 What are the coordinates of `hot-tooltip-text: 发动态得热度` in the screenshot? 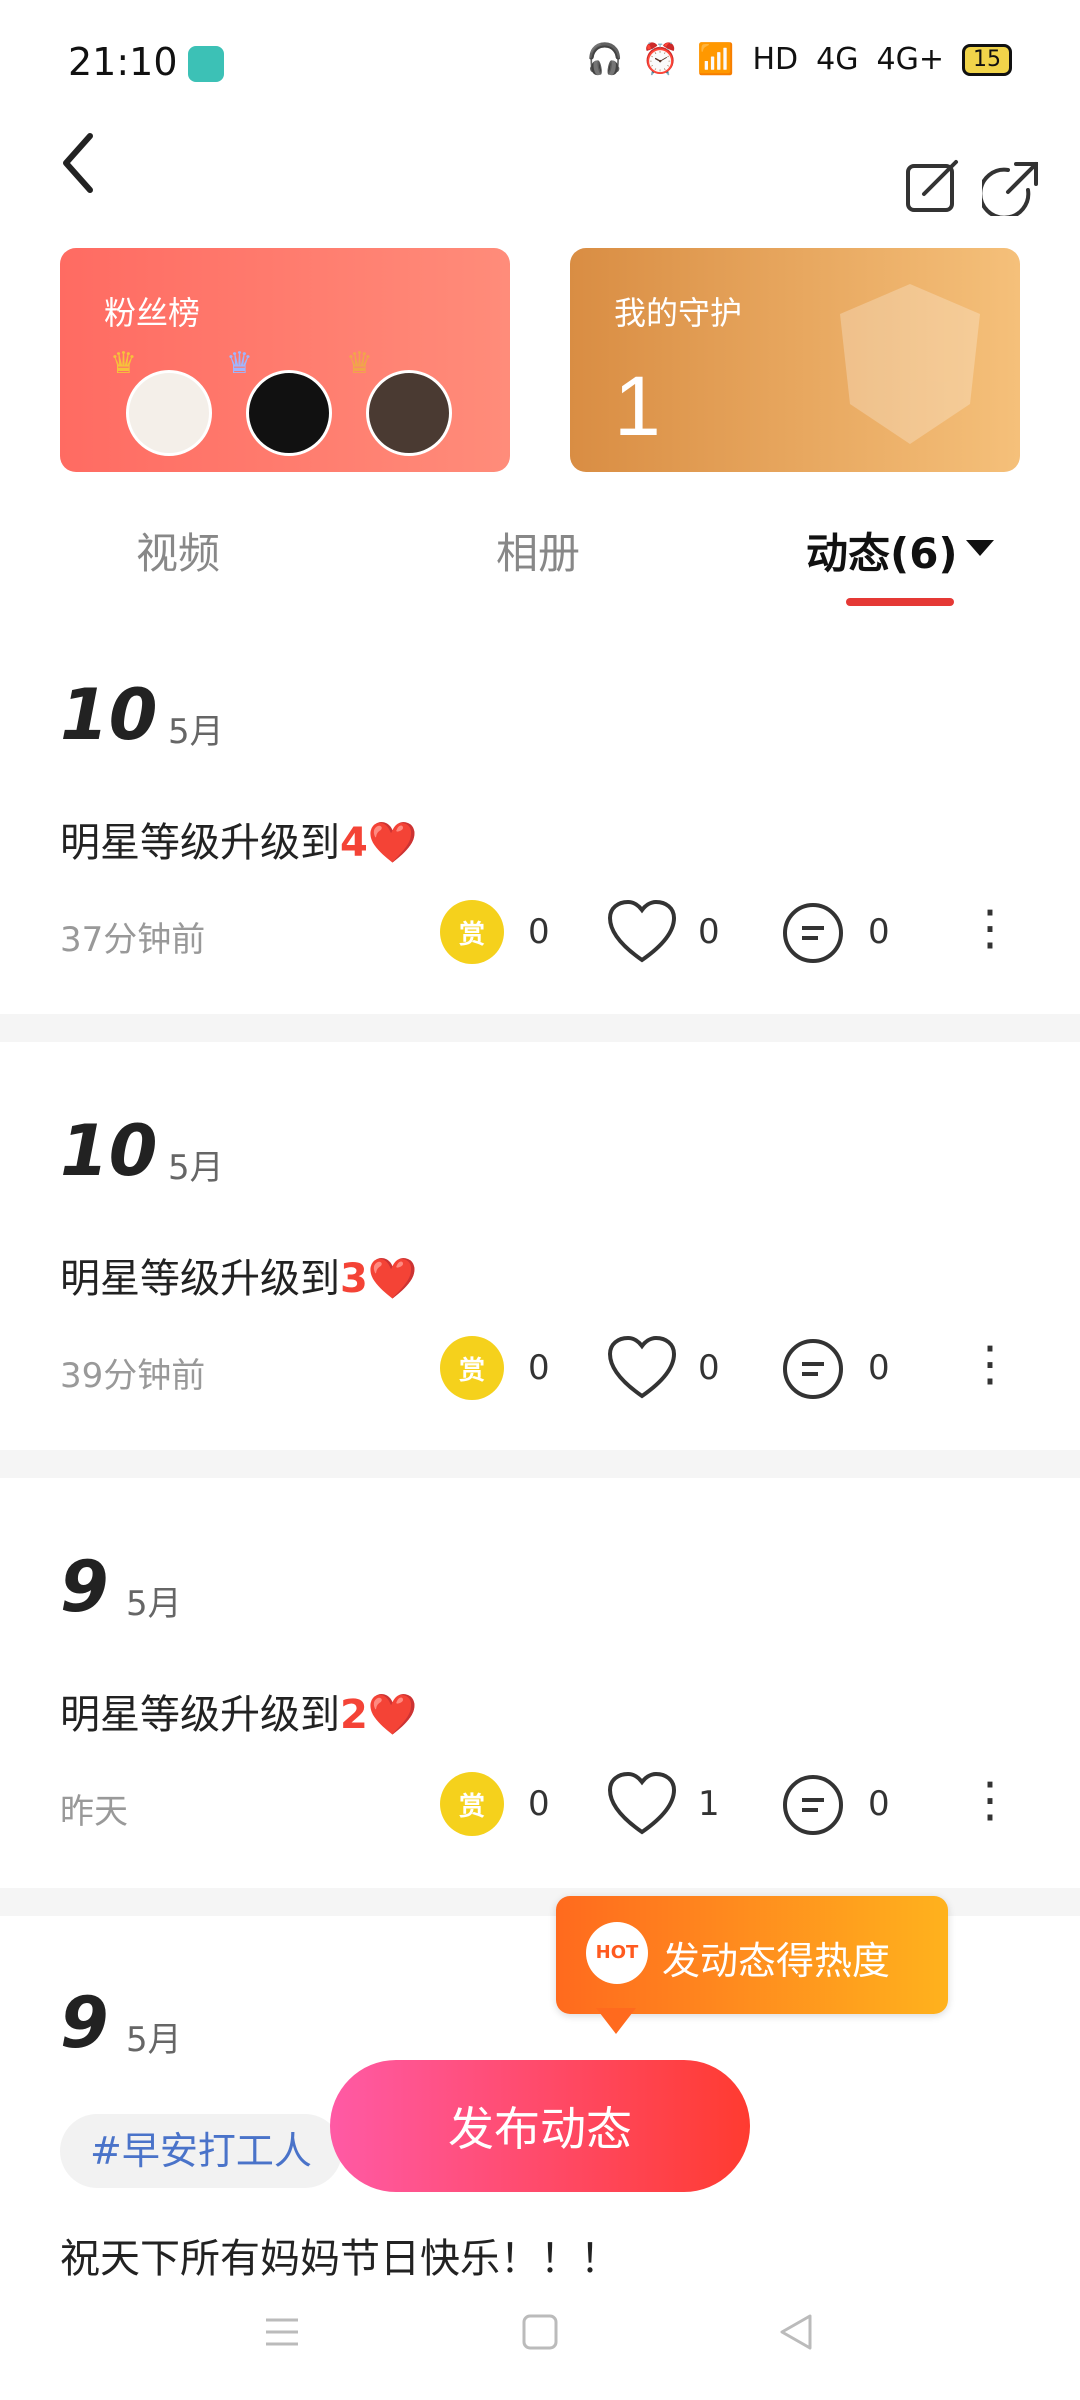 It's located at (776, 1961).